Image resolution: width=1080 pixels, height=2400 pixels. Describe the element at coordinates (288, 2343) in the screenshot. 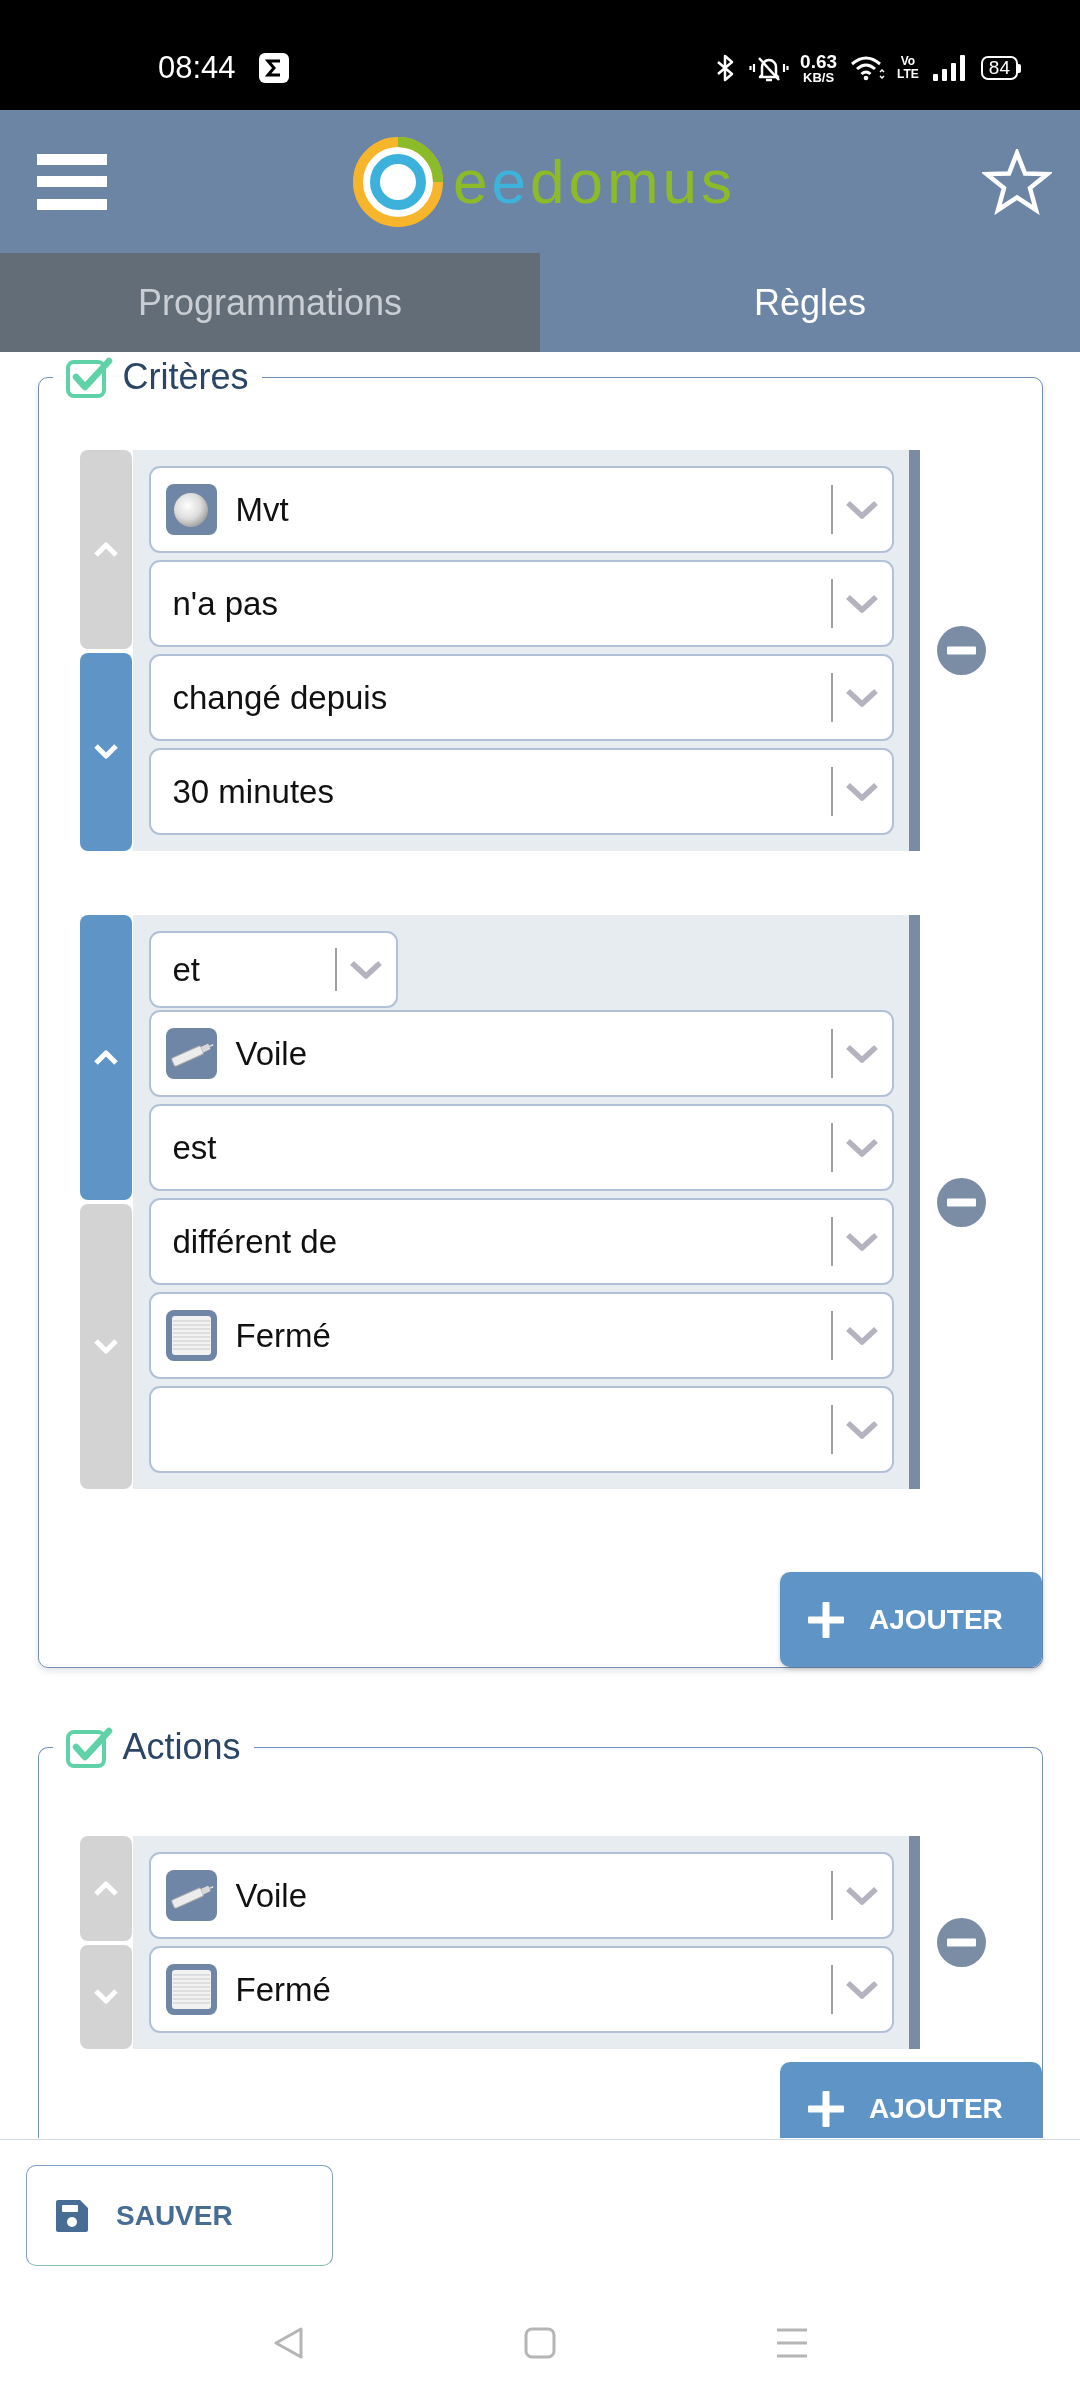

I see `back-icon` at that location.